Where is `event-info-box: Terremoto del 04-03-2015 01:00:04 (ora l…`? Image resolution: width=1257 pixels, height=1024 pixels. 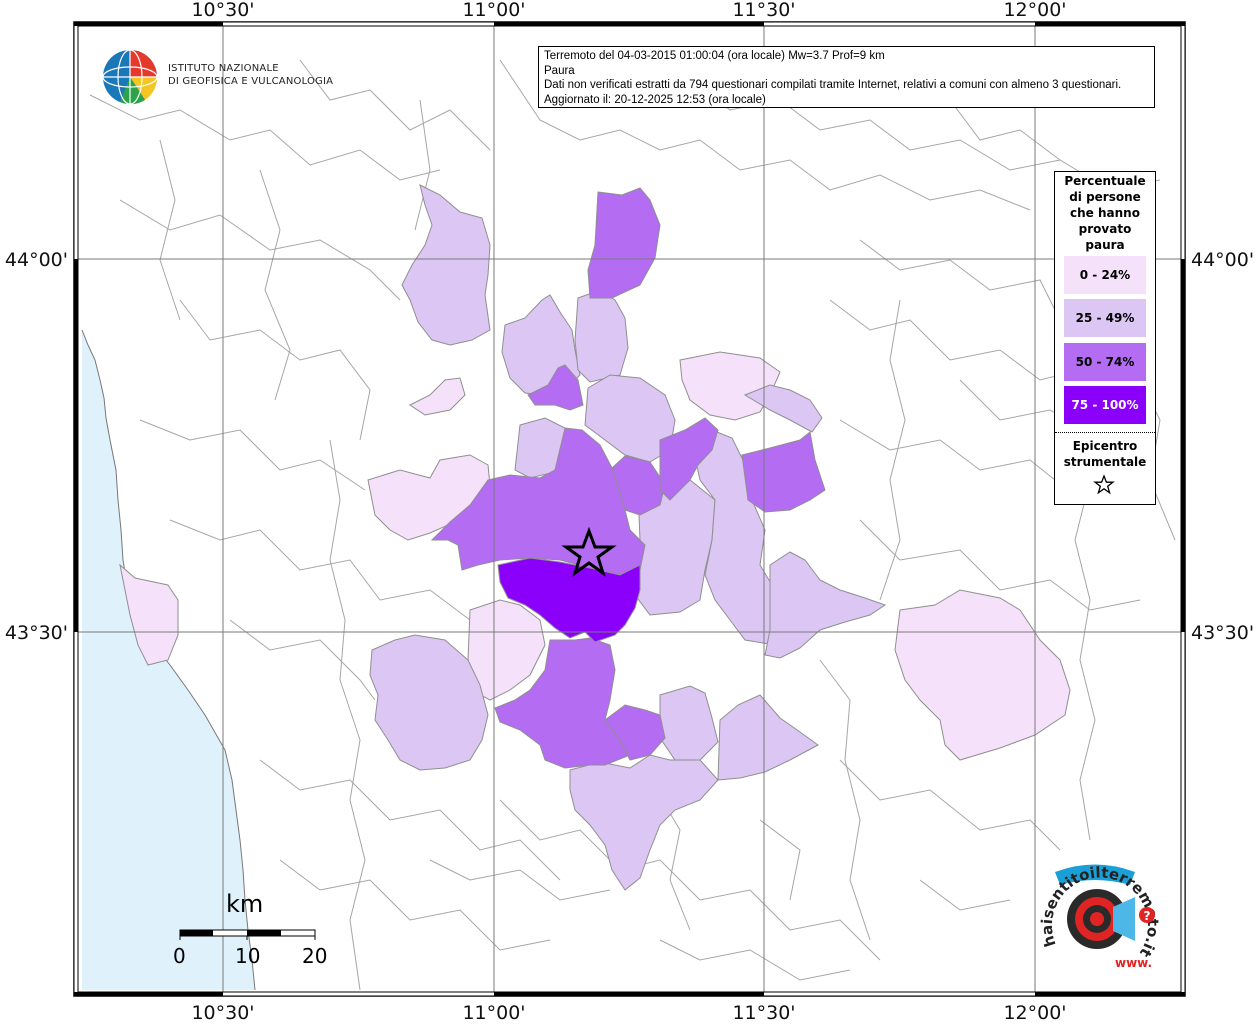 event-info-box: Terremoto del 04-03-2015 01:00:04 (ora l… is located at coordinates (846, 77).